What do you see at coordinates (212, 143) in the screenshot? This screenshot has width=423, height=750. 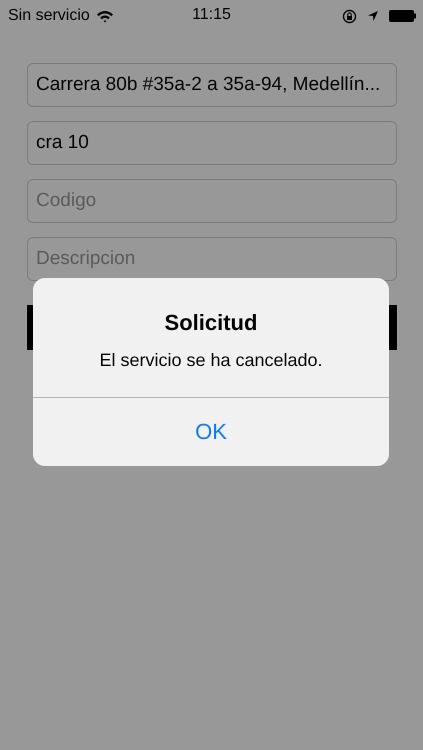 I see `input-field: cra 10` at bounding box center [212, 143].